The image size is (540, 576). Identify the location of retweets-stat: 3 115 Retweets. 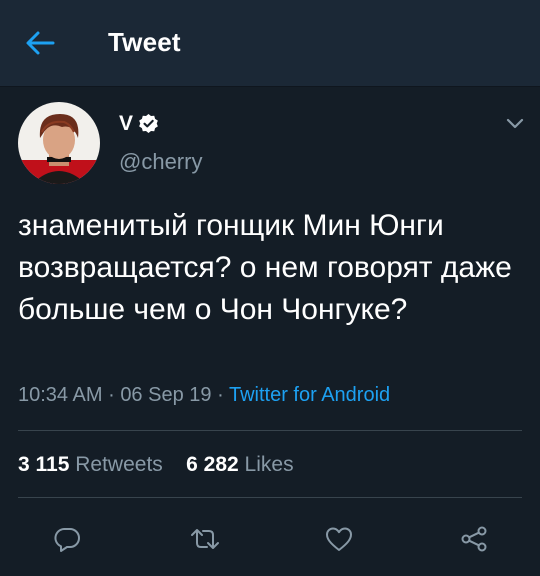
(90, 464).